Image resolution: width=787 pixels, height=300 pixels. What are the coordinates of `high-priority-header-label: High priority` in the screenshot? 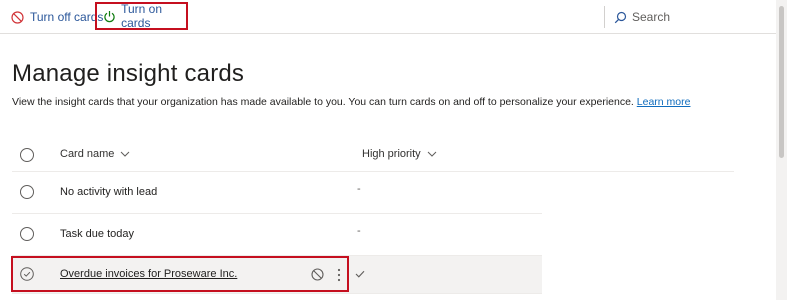 It's located at (391, 154).